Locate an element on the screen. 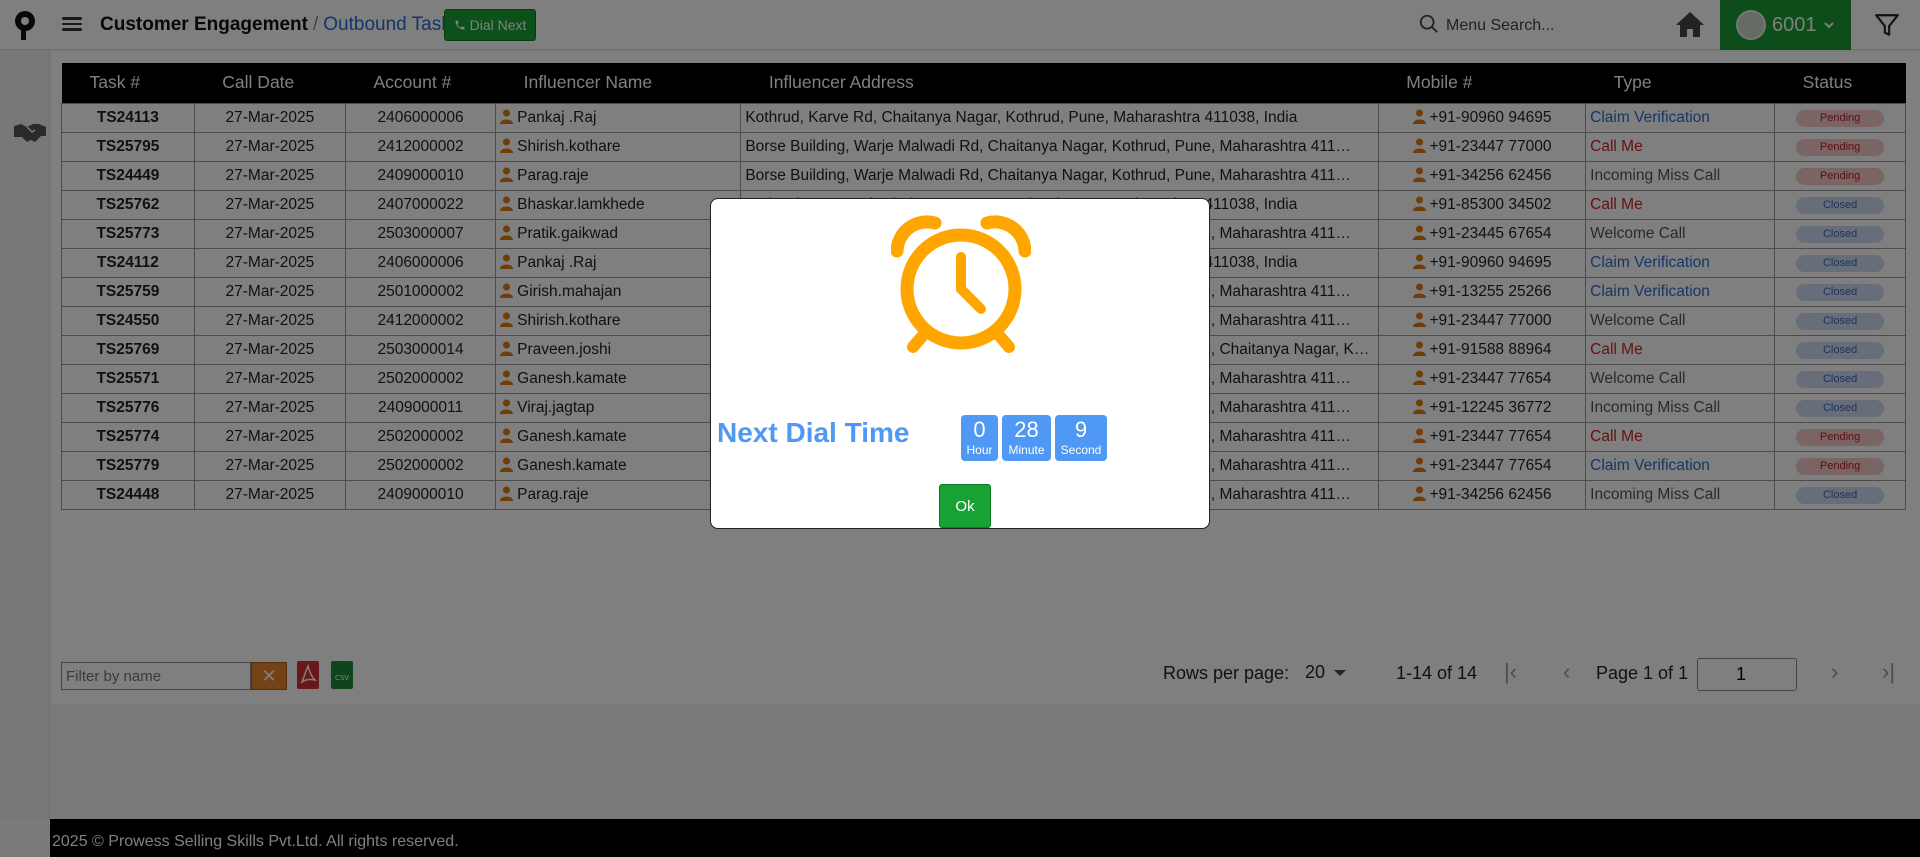 Image resolution: width=1920 pixels, height=857 pixels. hour-label: Hour is located at coordinates (979, 450).